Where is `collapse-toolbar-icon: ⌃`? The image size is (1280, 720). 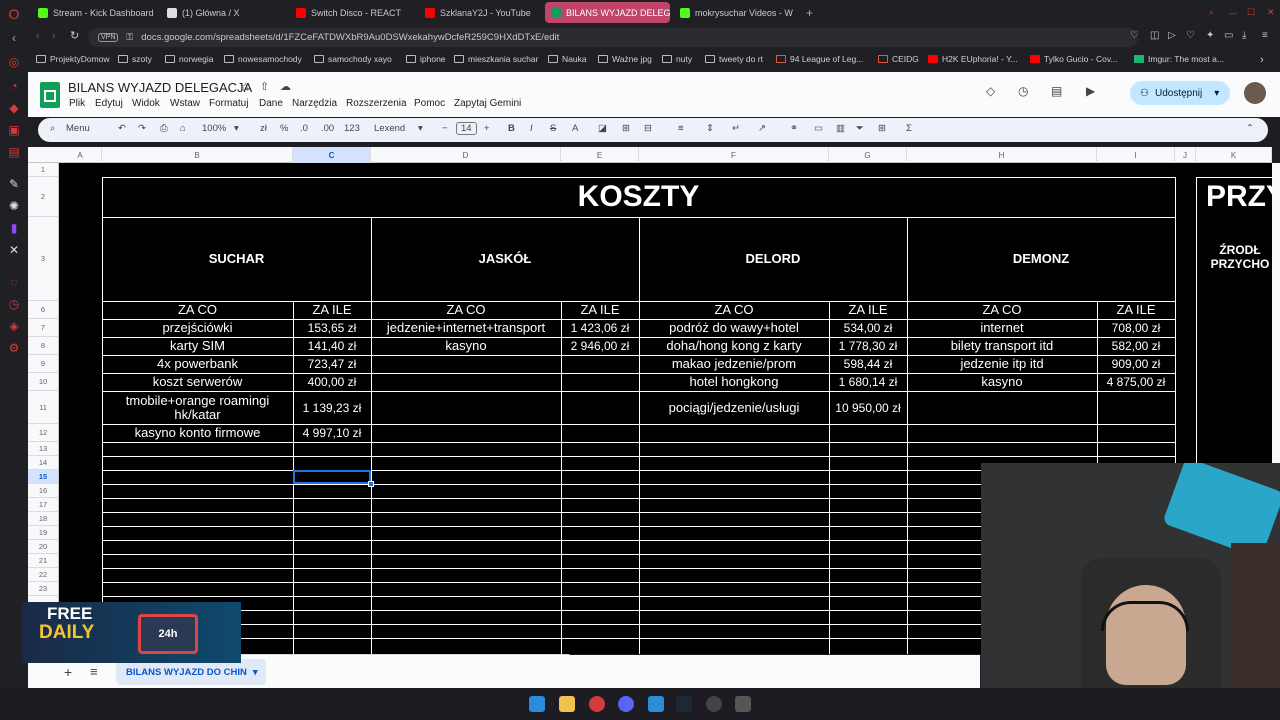 collapse-toolbar-icon: ⌃ is located at coordinates (1250, 128).